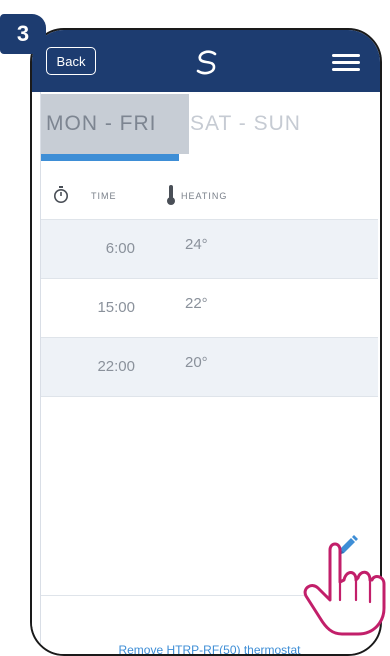  What do you see at coordinates (116, 307) in the screenshot?
I see `row-time: 15:00` at bounding box center [116, 307].